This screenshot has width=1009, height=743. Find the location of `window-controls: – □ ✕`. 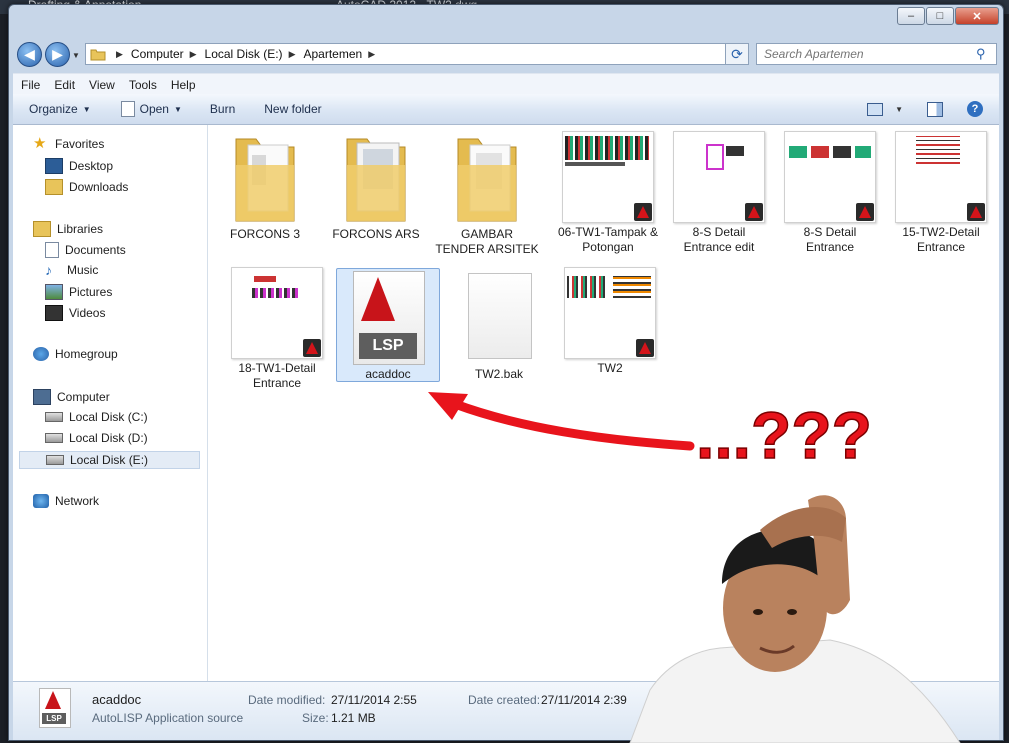

window-controls: – □ ✕ is located at coordinates (948, 16).